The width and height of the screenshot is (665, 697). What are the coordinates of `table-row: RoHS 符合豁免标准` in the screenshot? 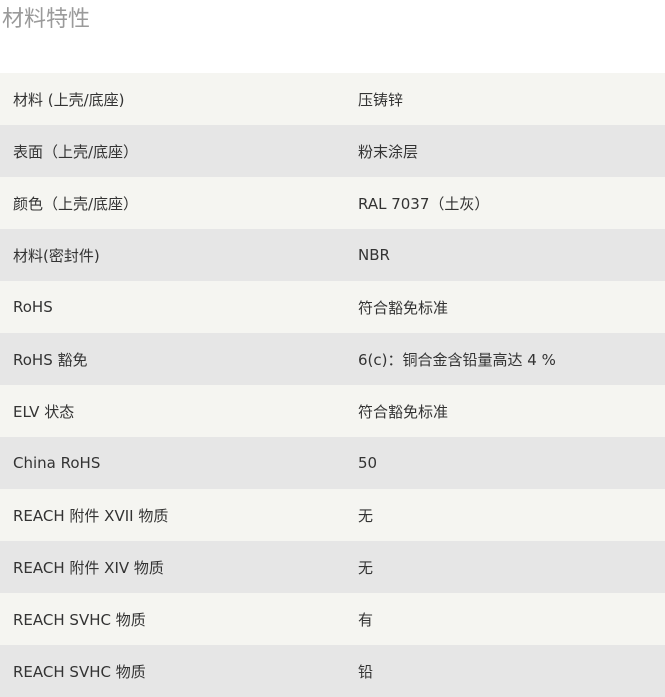 It's located at (332, 307).